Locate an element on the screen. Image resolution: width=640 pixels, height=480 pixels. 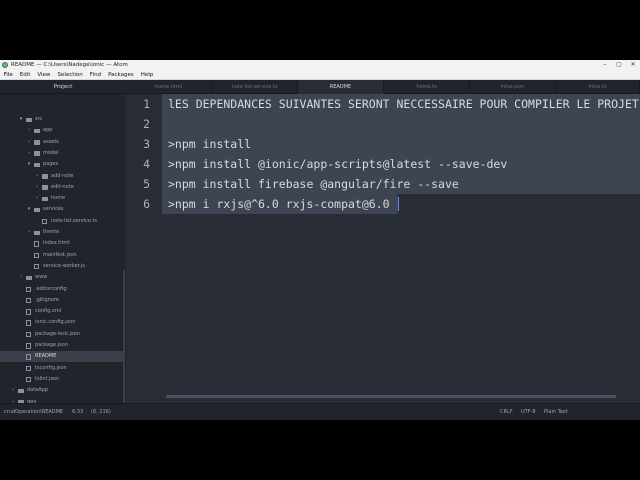
tree-folder: › add-note is located at coordinates (62, 176).